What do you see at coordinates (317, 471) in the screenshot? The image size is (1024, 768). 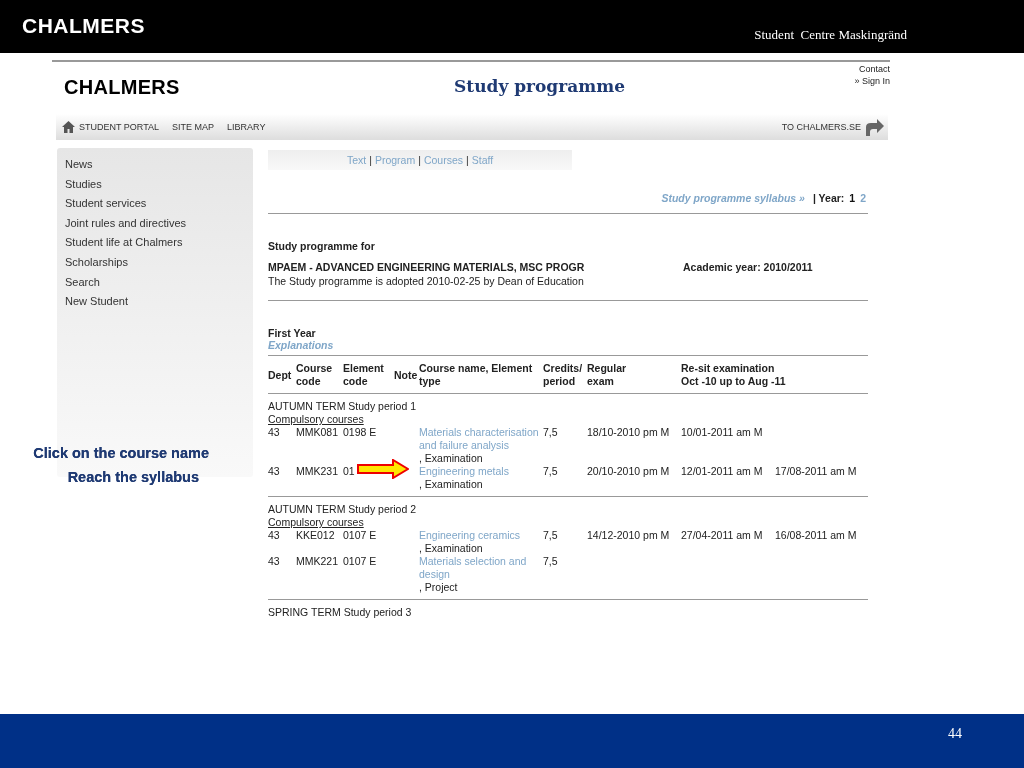 I see `table-cell: MMK231` at bounding box center [317, 471].